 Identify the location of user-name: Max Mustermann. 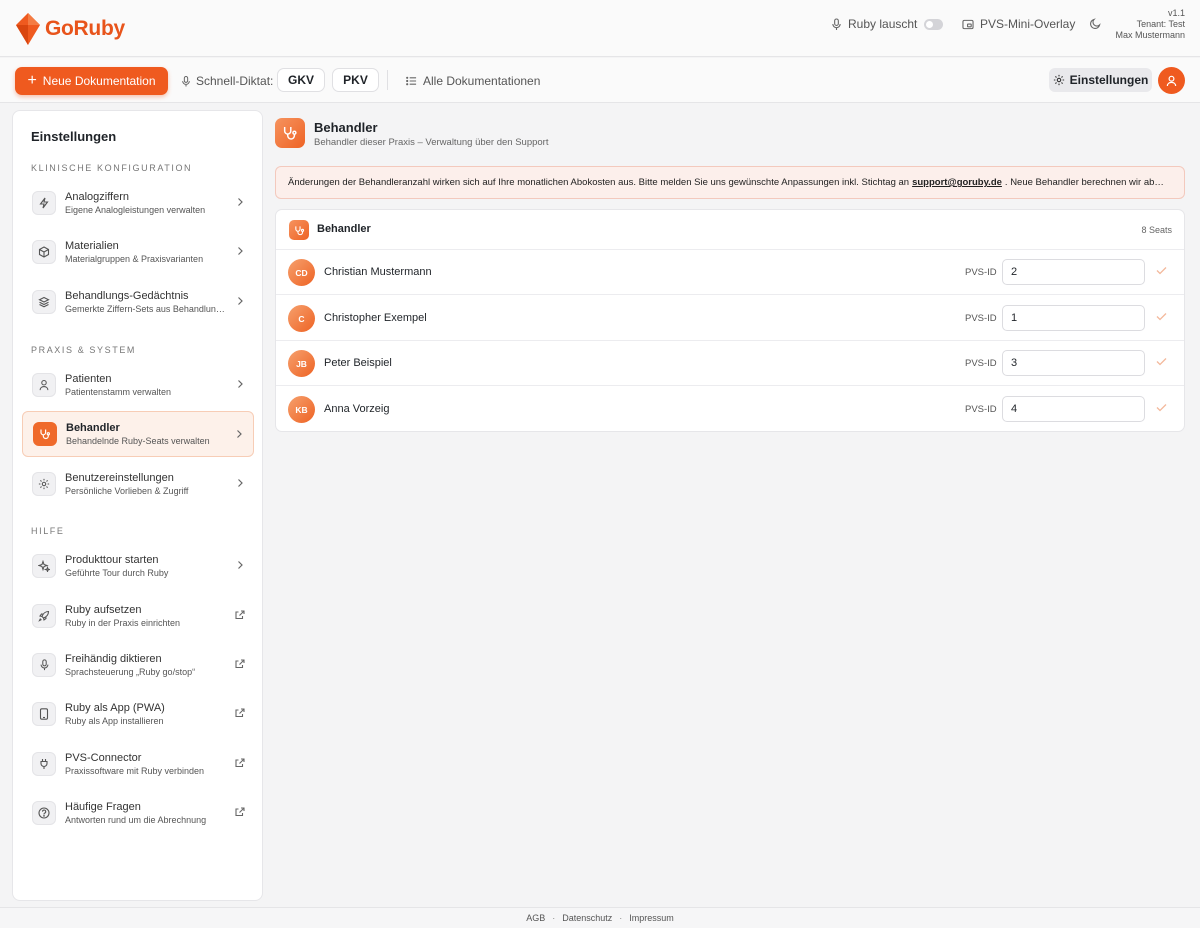
(1150, 35).